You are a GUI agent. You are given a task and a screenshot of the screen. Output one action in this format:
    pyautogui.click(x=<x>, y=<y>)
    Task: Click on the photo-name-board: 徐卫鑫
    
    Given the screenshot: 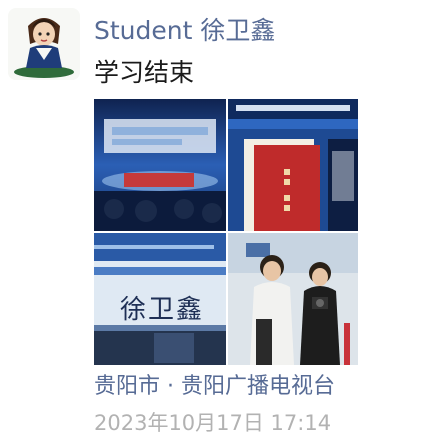 What is the action you would take?
    pyautogui.click(x=160, y=299)
    